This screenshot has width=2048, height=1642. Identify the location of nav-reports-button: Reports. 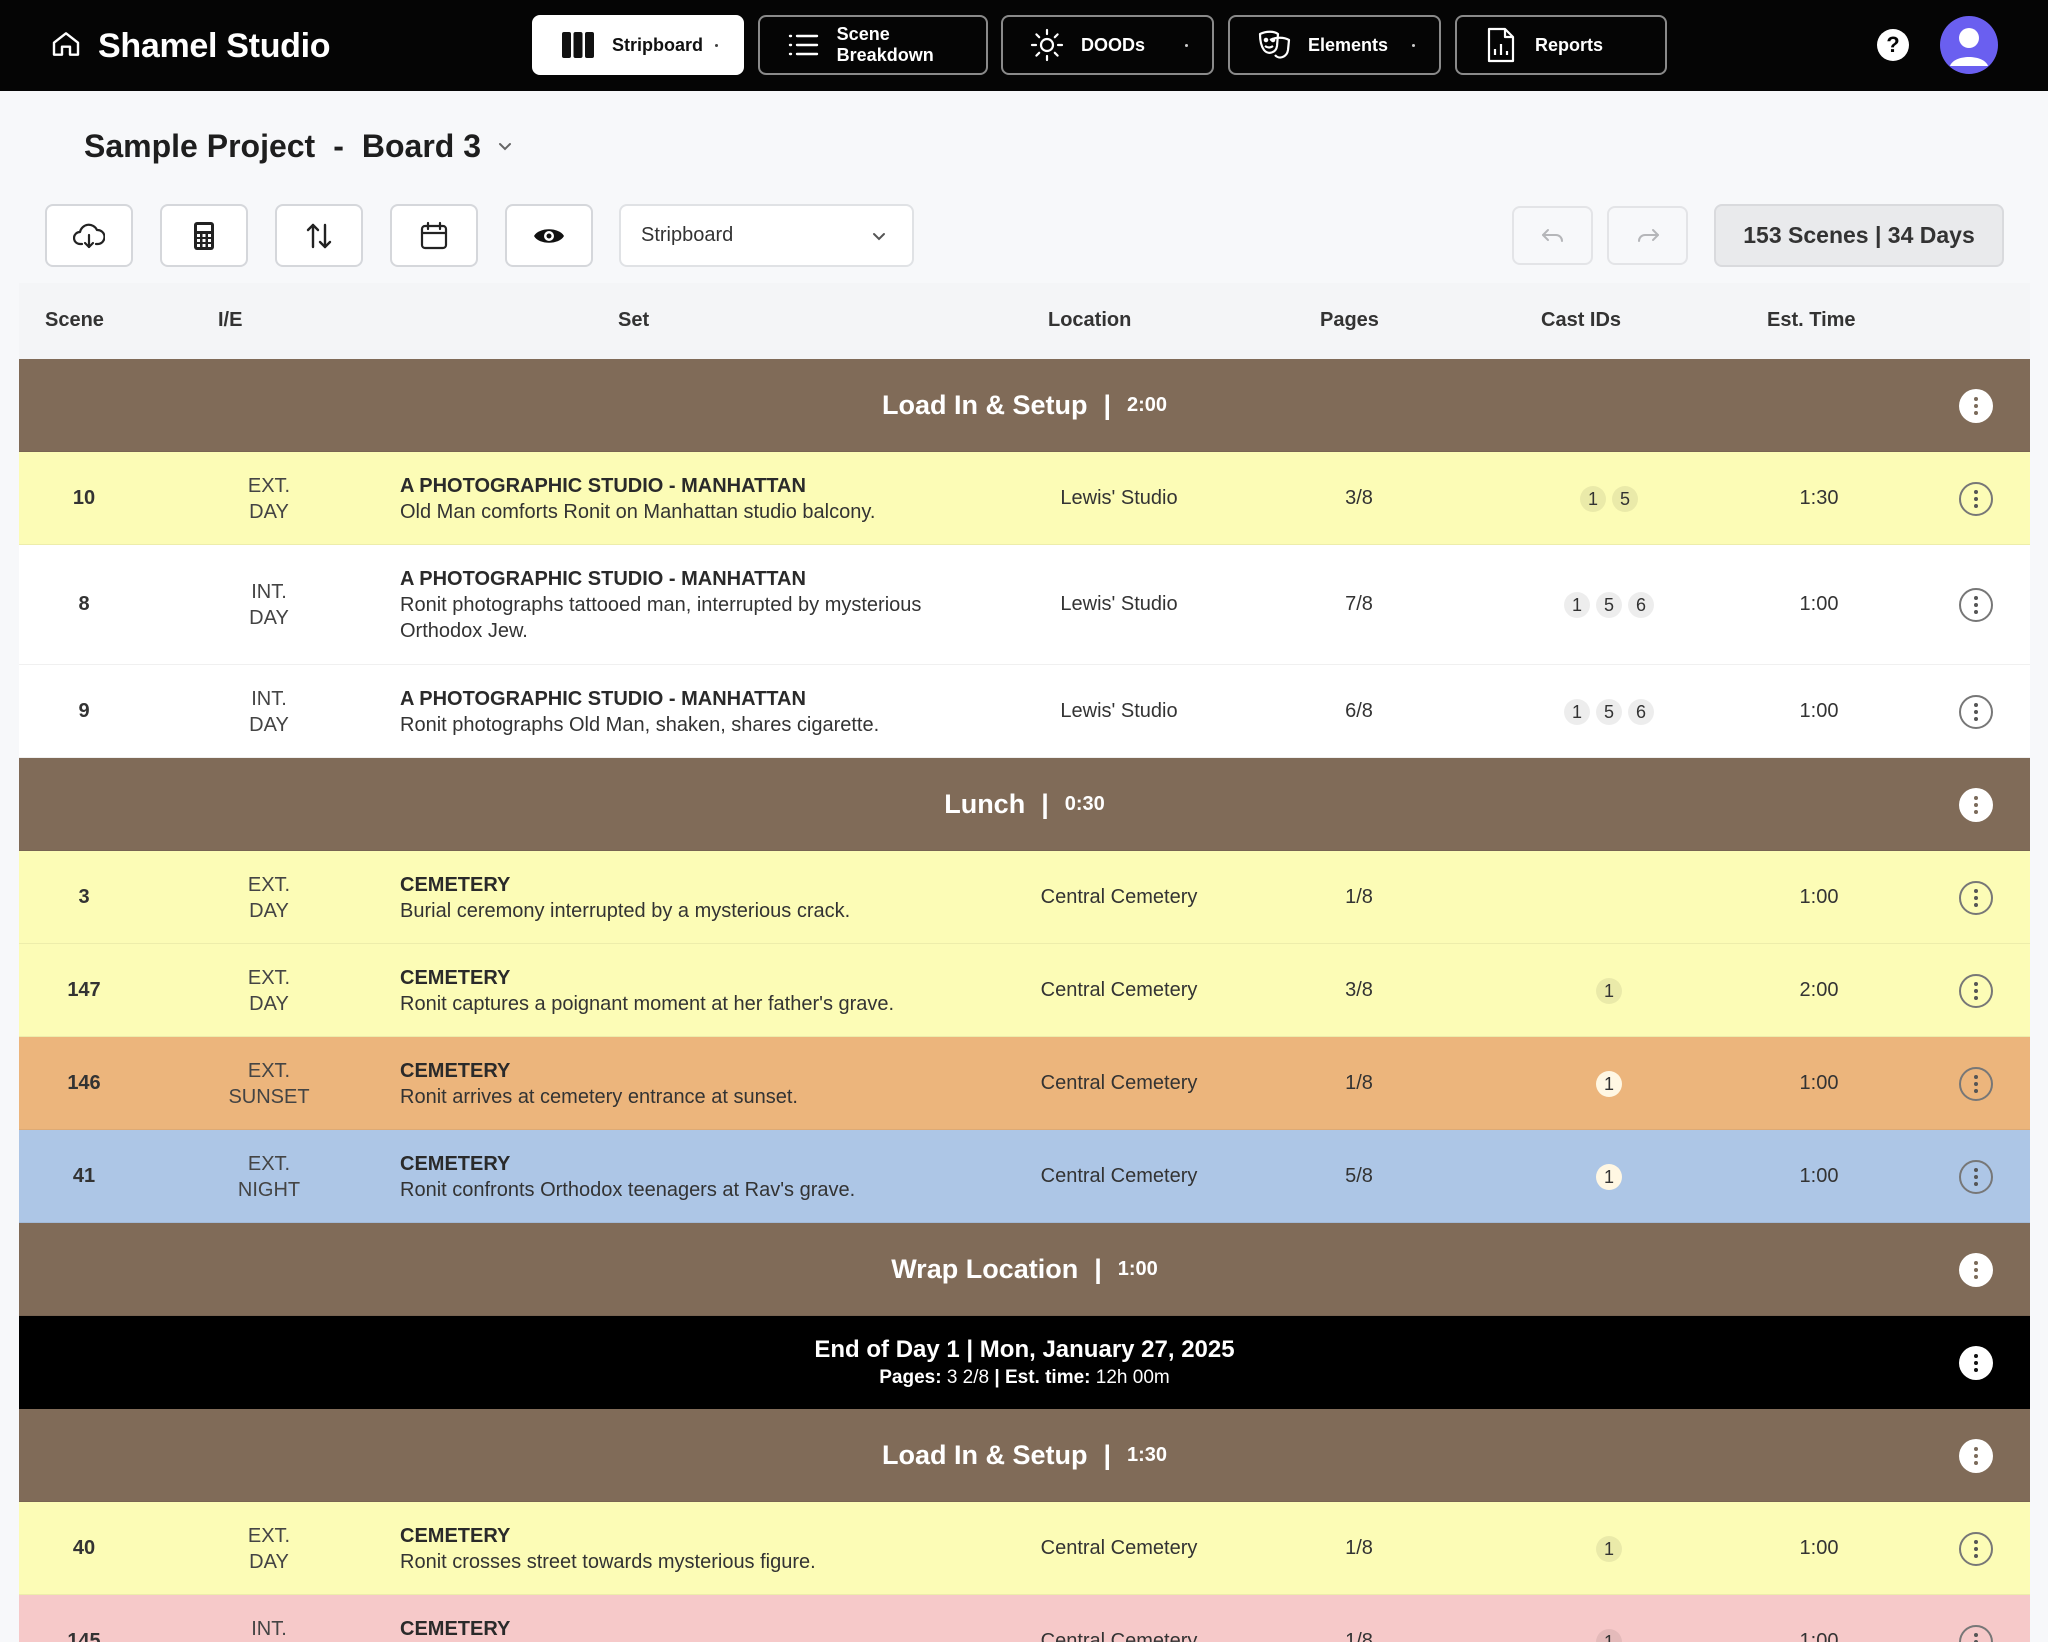
(1561, 45).